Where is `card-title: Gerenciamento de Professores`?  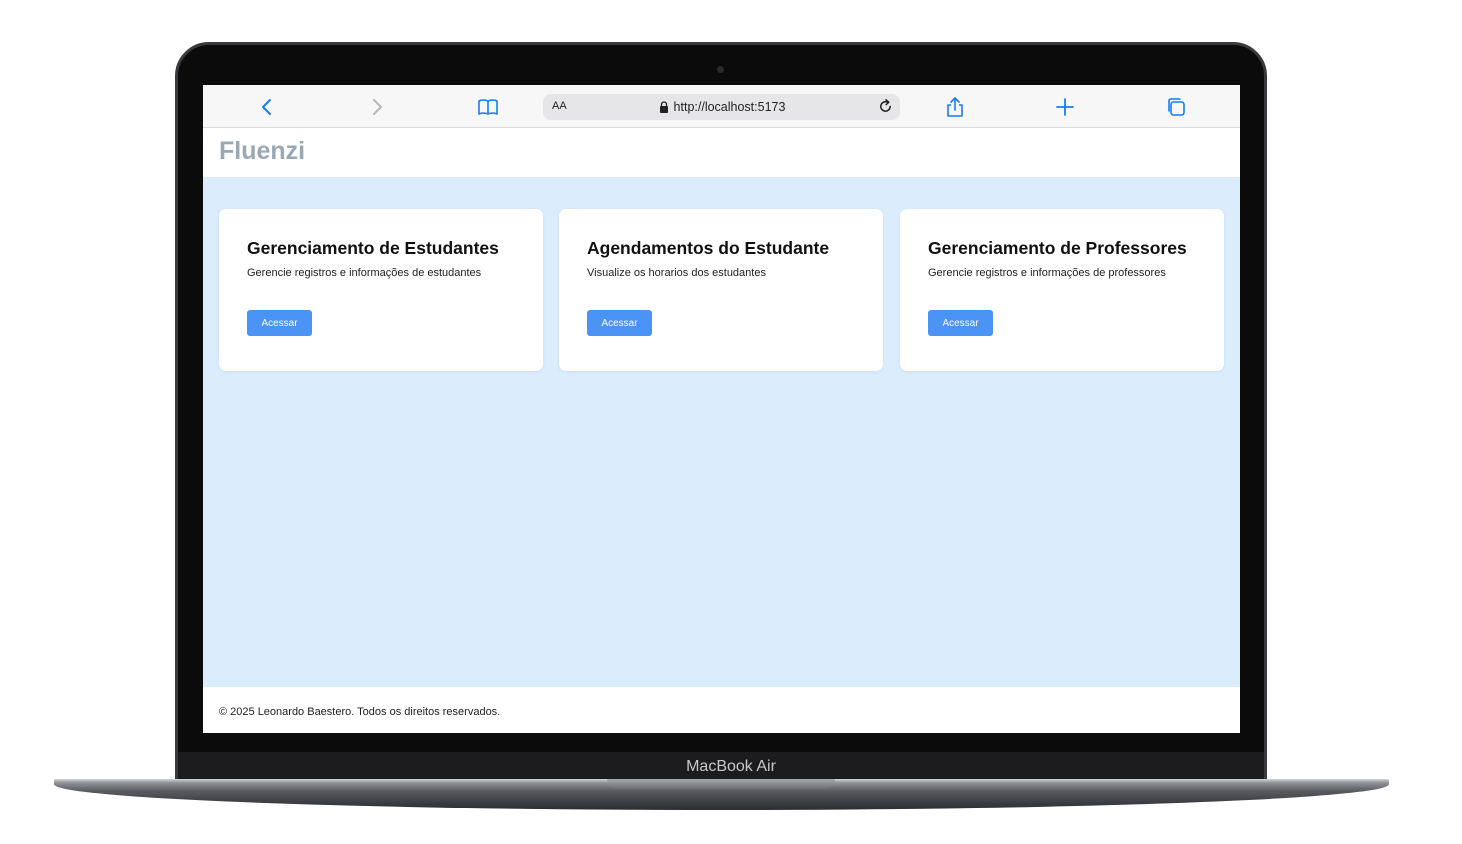
card-title: Gerenciamento de Professores is located at coordinates (1057, 248).